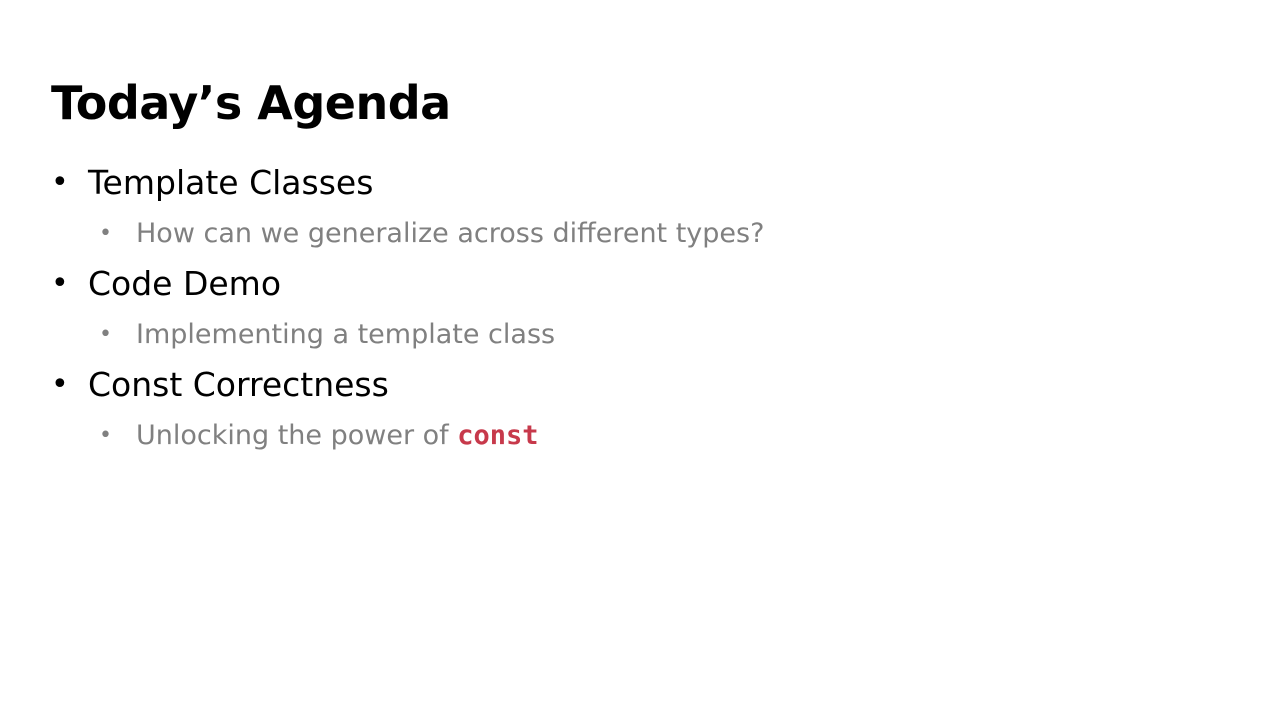  What do you see at coordinates (185, 283) in the screenshot?
I see `agenda-item-label: Code Demo` at bounding box center [185, 283].